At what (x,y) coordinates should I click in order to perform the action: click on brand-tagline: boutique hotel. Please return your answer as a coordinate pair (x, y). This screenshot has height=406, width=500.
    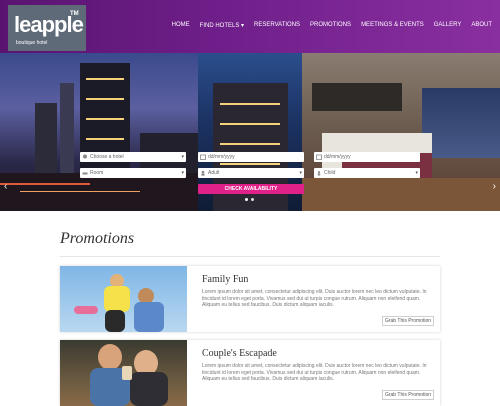
    Looking at the image, I should click on (32, 43).